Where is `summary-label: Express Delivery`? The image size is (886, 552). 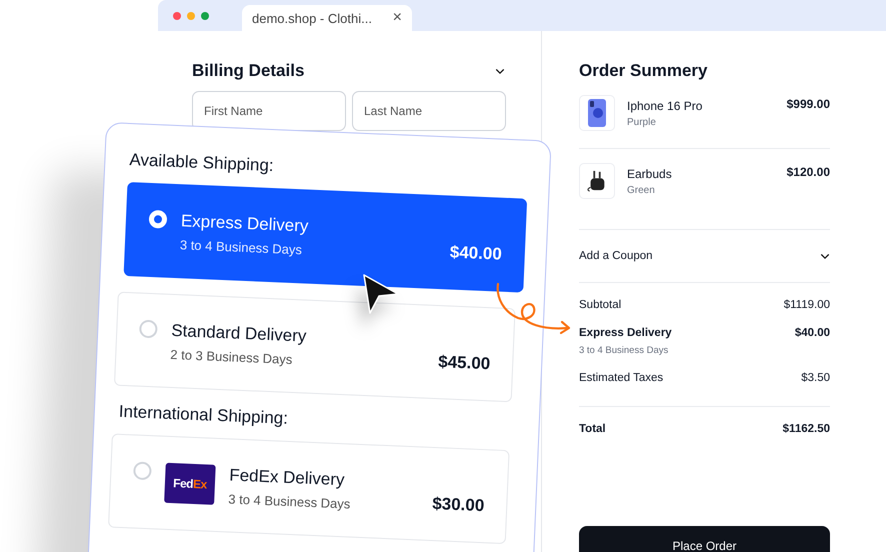
summary-label: Express Delivery is located at coordinates (625, 333).